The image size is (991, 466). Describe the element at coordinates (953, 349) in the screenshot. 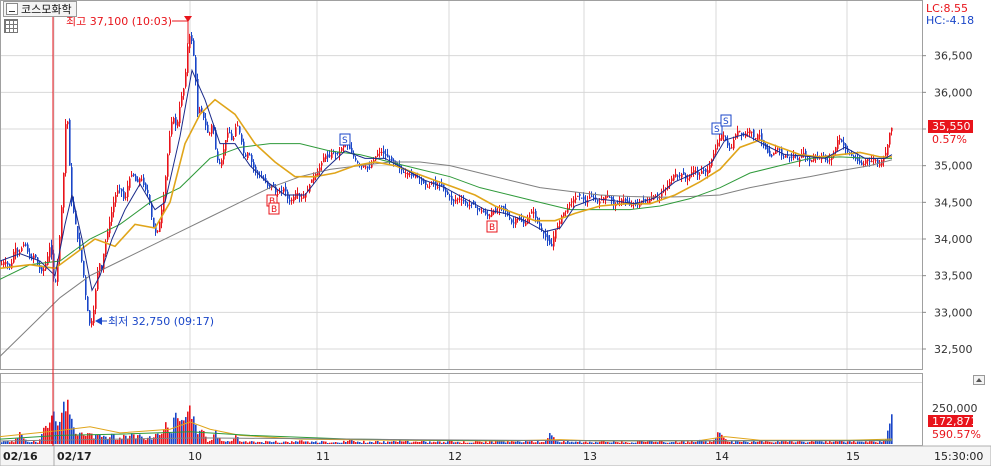

I see `price-tick-label: 32,500` at that location.